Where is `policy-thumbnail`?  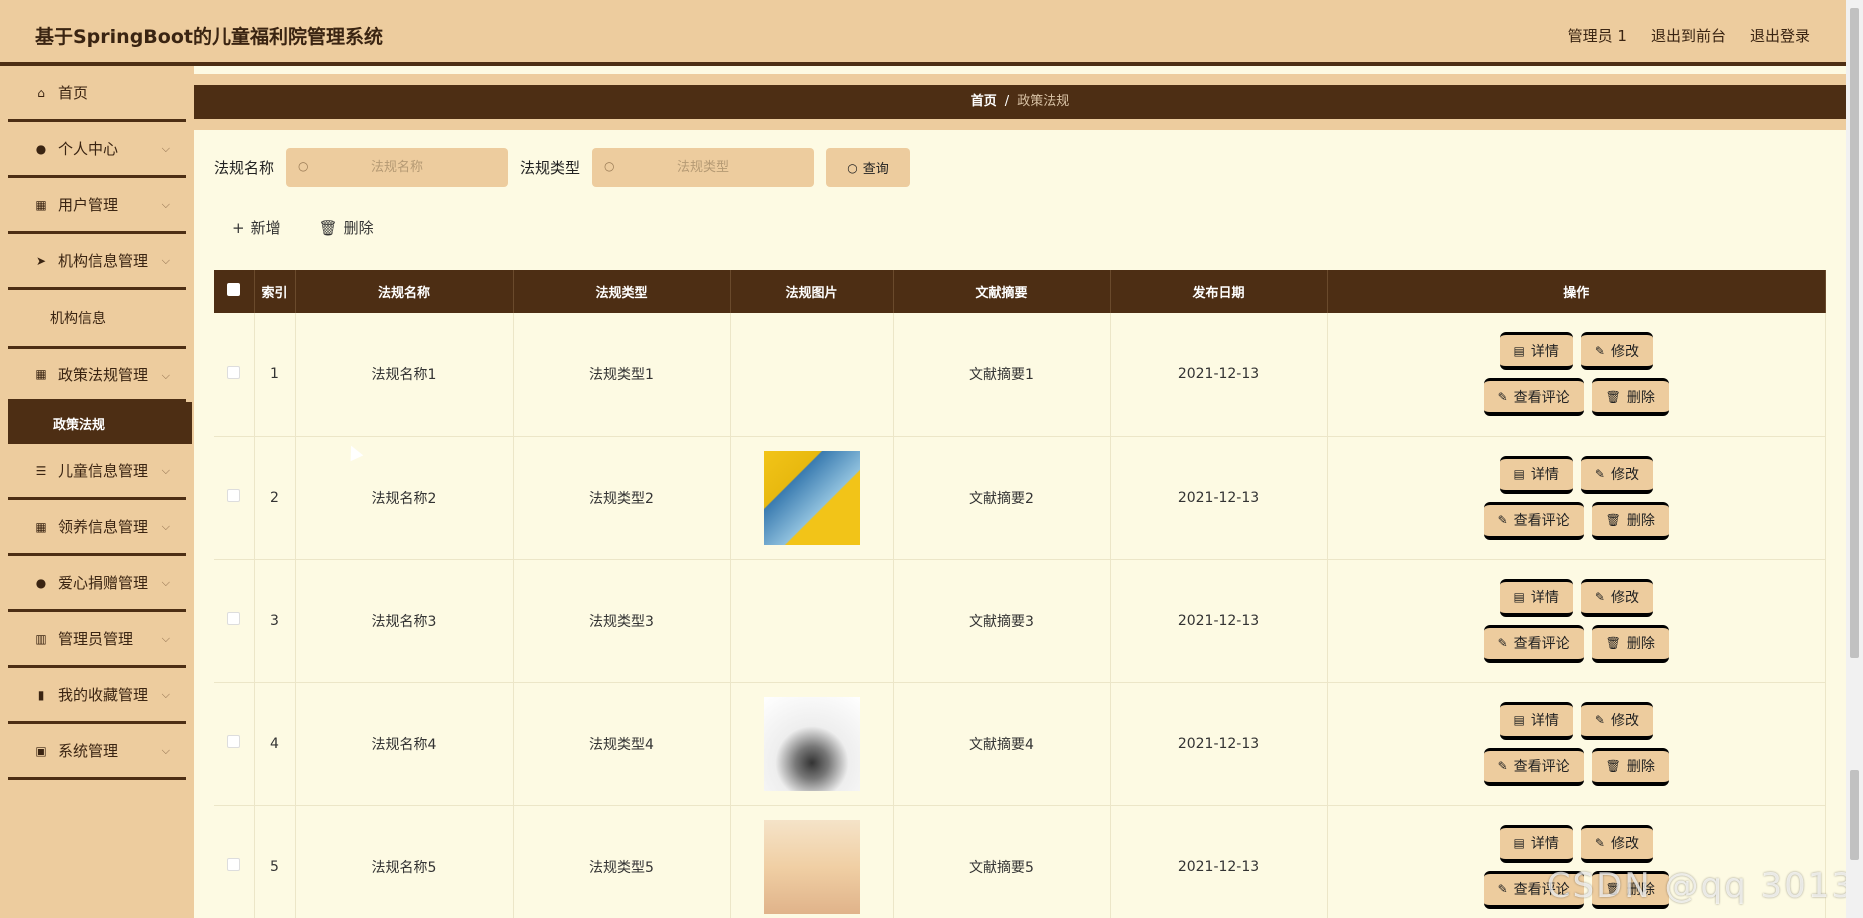
policy-thumbnail is located at coordinates (811, 497).